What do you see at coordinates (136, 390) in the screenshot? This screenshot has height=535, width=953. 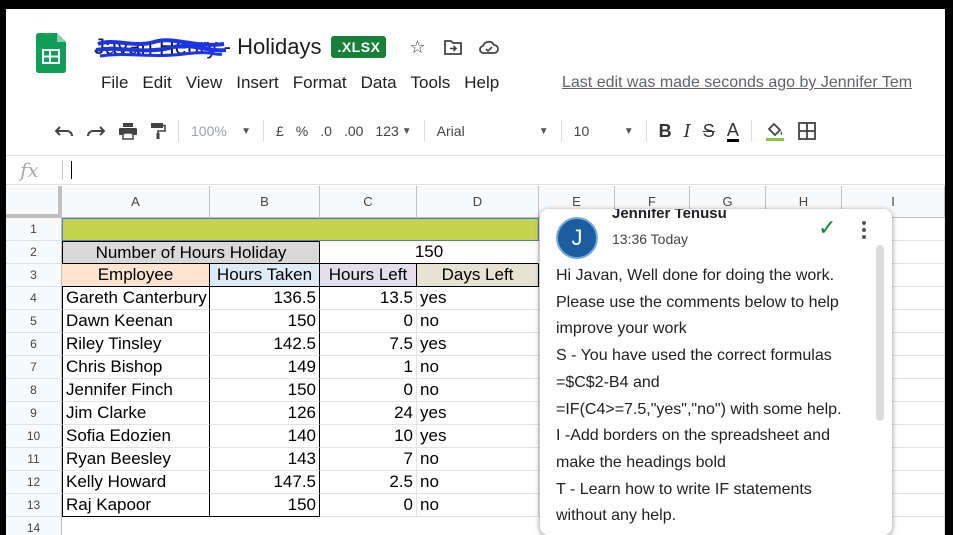 I see `employee-name-cell: Jennifer Finch` at bounding box center [136, 390].